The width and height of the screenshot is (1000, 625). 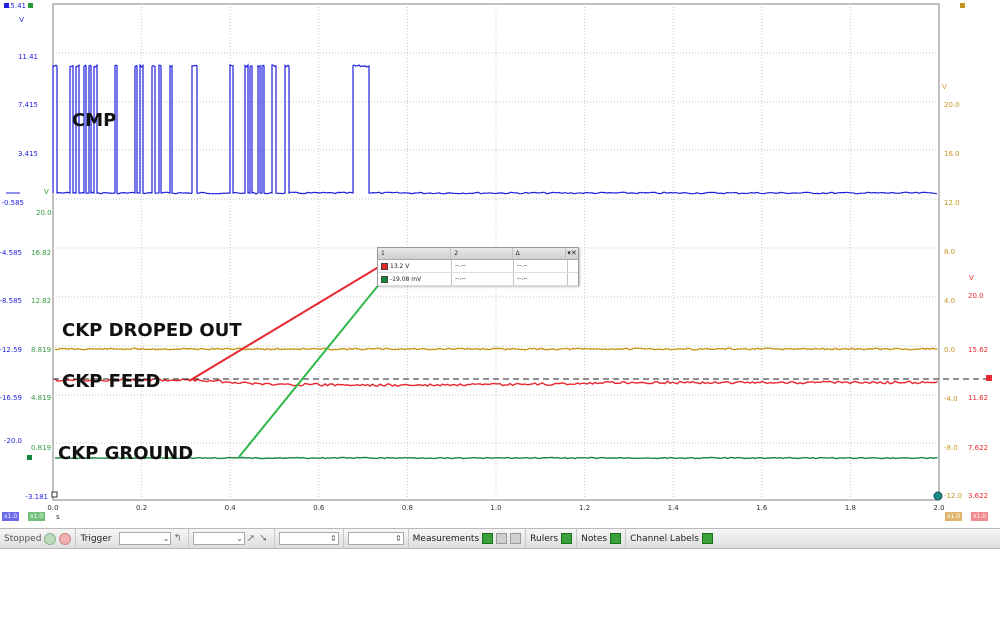 What do you see at coordinates (375, 538) in the screenshot?
I see `pretrigger-input: ⇕` at bounding box center [375, 538].